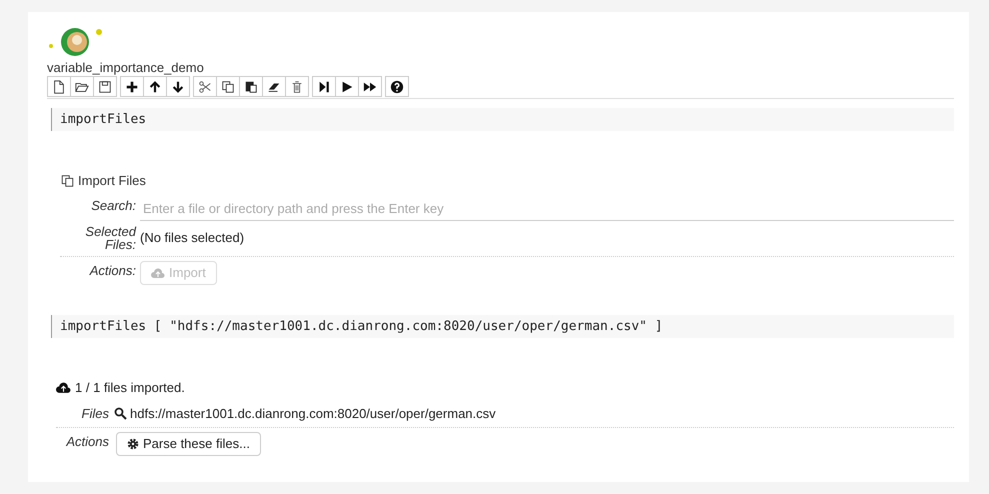  Describe the element at coordinates (313, 413) in the screenshot. I see `file-path: hdfs://master1001.dc.dianrong.com:8020/user/oper/german.csv` at that location.